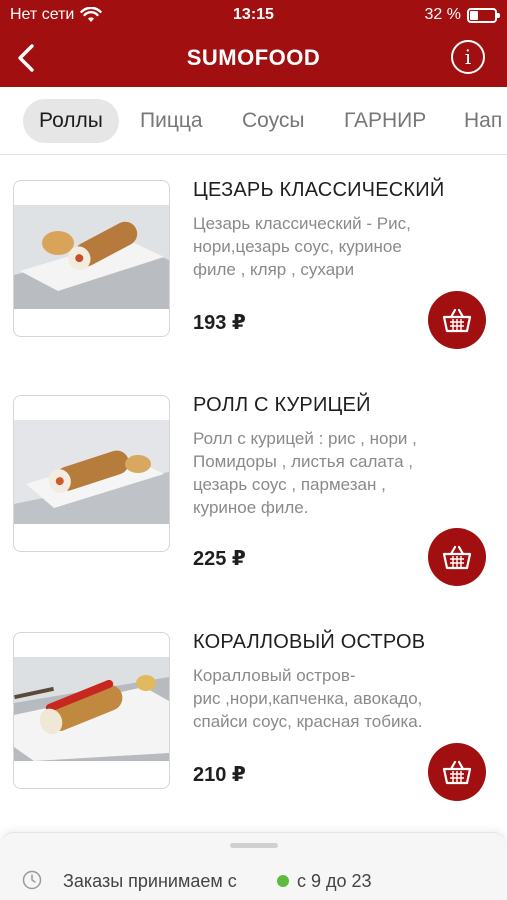  Describe the element at coordinates (254, 845) in the screenshot. I see `sheet-grip-handle` at that location.